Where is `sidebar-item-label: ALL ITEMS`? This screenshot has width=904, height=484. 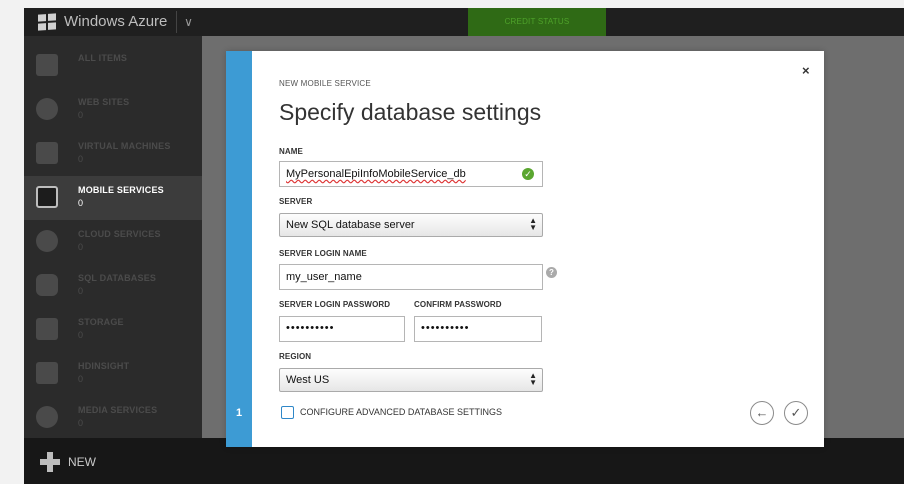 sidebar-item-label: ALL ITEMS is located at coordinates (103, 58).